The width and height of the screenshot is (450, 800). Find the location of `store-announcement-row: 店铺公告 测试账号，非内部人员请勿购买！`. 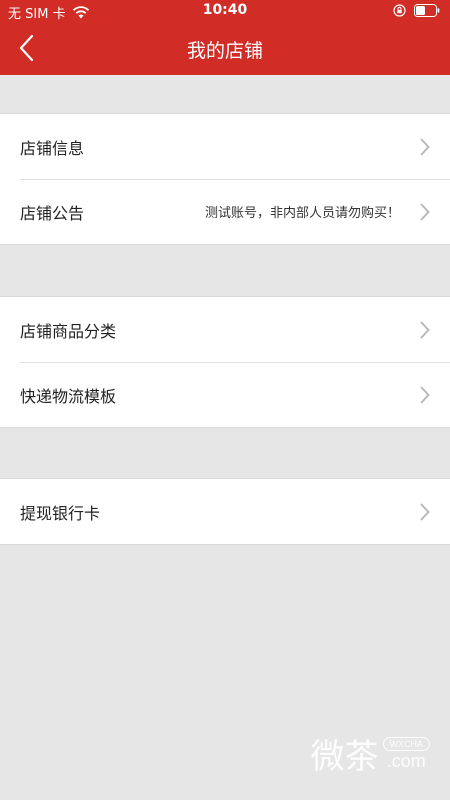

store-announcement-row: 店铺公告 测试账号，非内部人员请勿购买！ is located at coordinates (225, 211).